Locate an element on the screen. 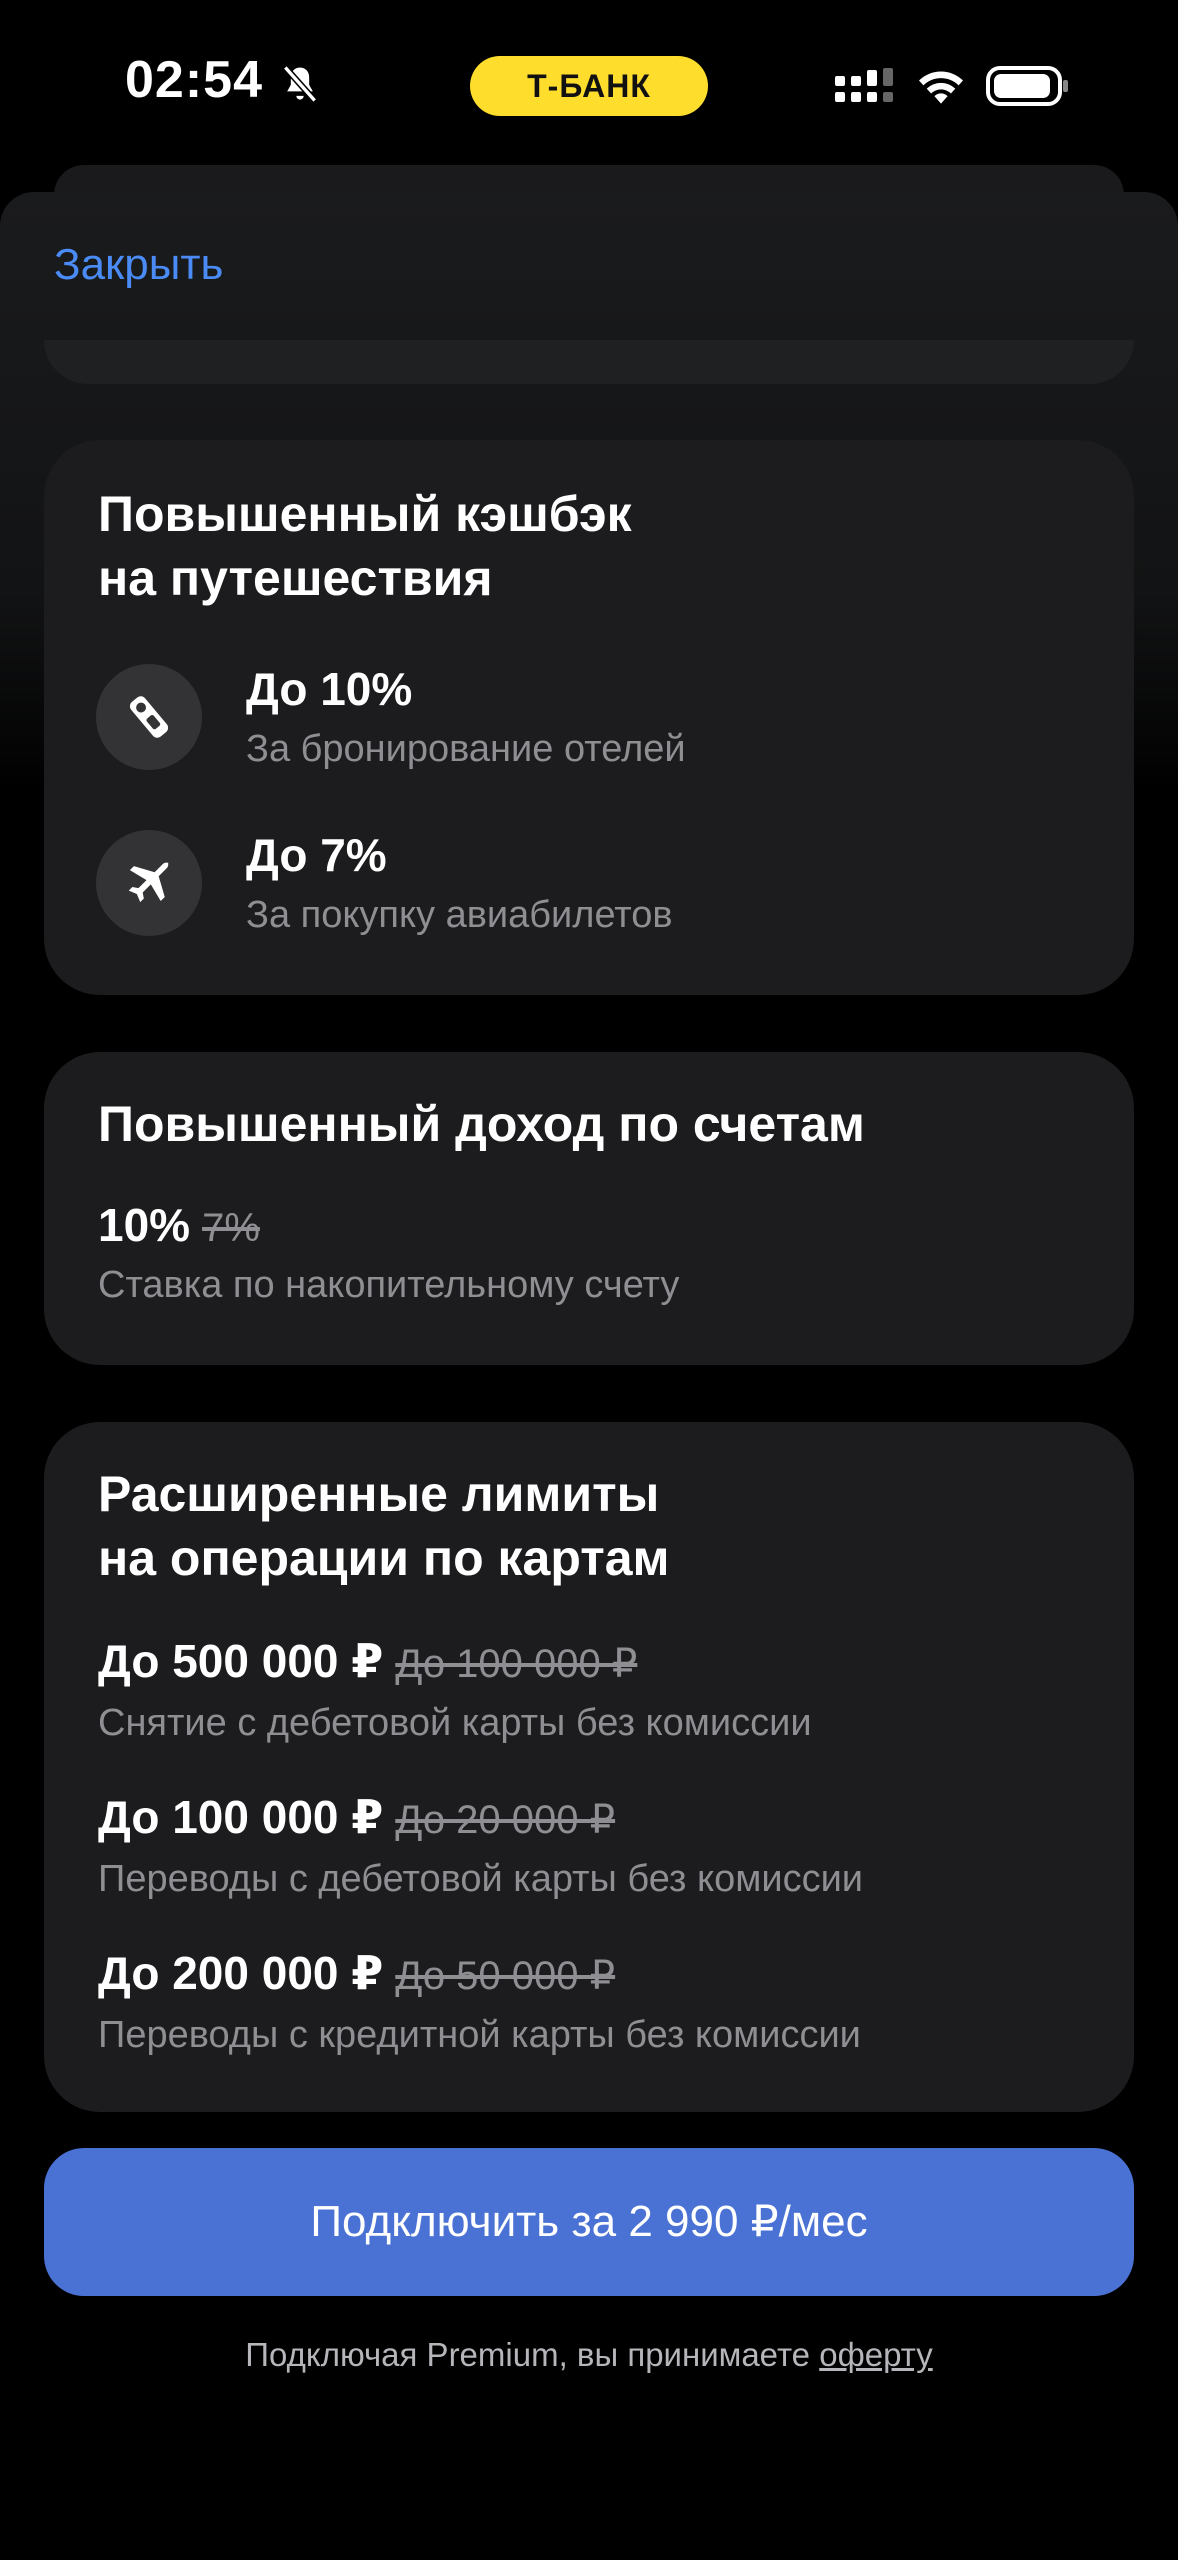 This screenshot has height=2560, width=1178. subscribe-button: Подключить за 2 990 ₽/мес is located at coordinates (589, 2222).